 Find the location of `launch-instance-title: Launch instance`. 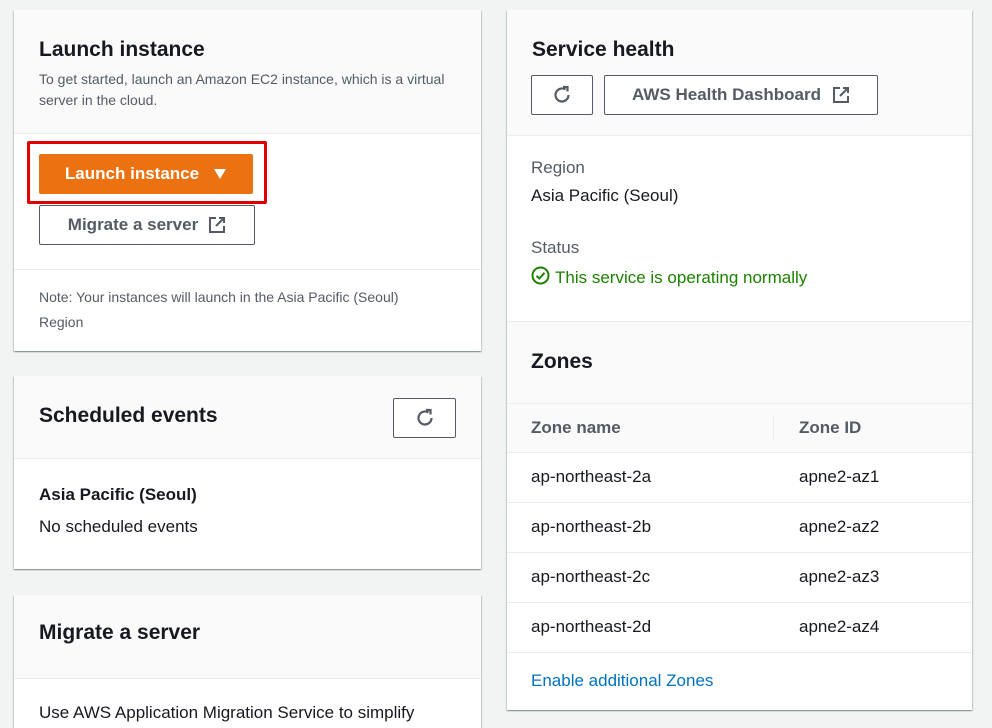

launch-instance-title: Launch instance is located at coordinates (122, 49).